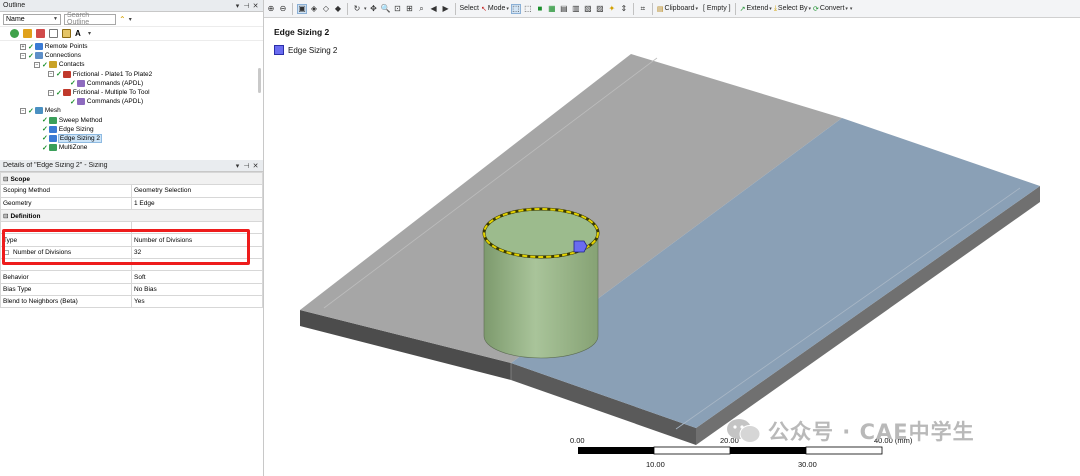 This screenshot has width=1080, height=476. Describe the element at coordinates (80, 83) in the screenshot. I see `tree-node-icon` at that location.